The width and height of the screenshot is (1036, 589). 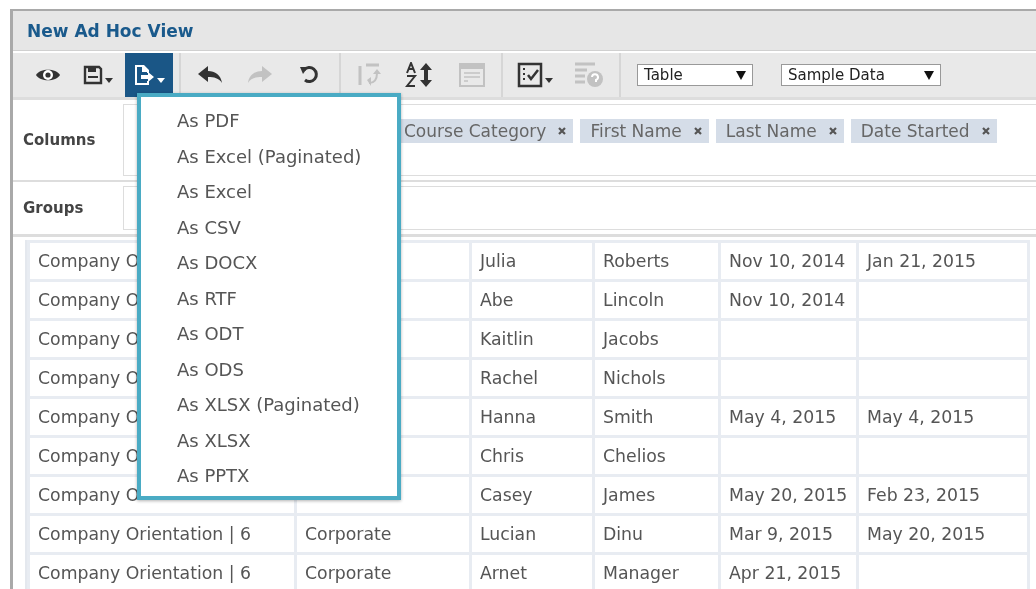 What do you see at coordinates (59, 140) in the screenshot?
I see `columns-label: Columns` at bounding box center [59, 140].